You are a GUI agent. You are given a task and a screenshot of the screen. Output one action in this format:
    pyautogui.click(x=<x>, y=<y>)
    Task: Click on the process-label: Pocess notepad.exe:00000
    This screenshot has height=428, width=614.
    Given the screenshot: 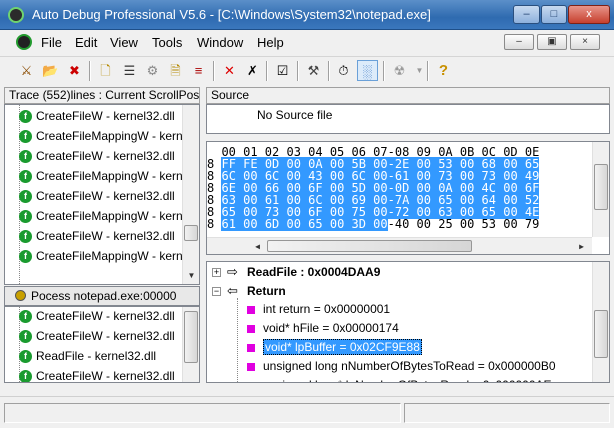 What is the action you would take?
    pyautogui.click(x=104, y=296)
    